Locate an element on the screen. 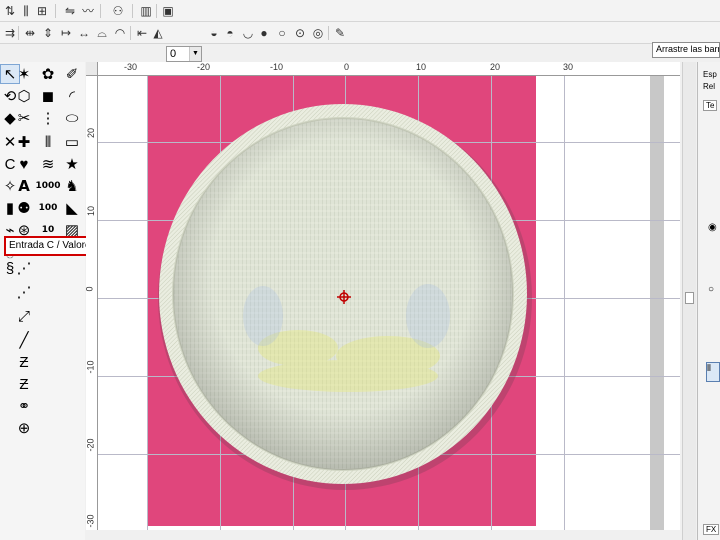 The image size is (720, 540). vertical-scrollbar is located at coordinates (689, 301).